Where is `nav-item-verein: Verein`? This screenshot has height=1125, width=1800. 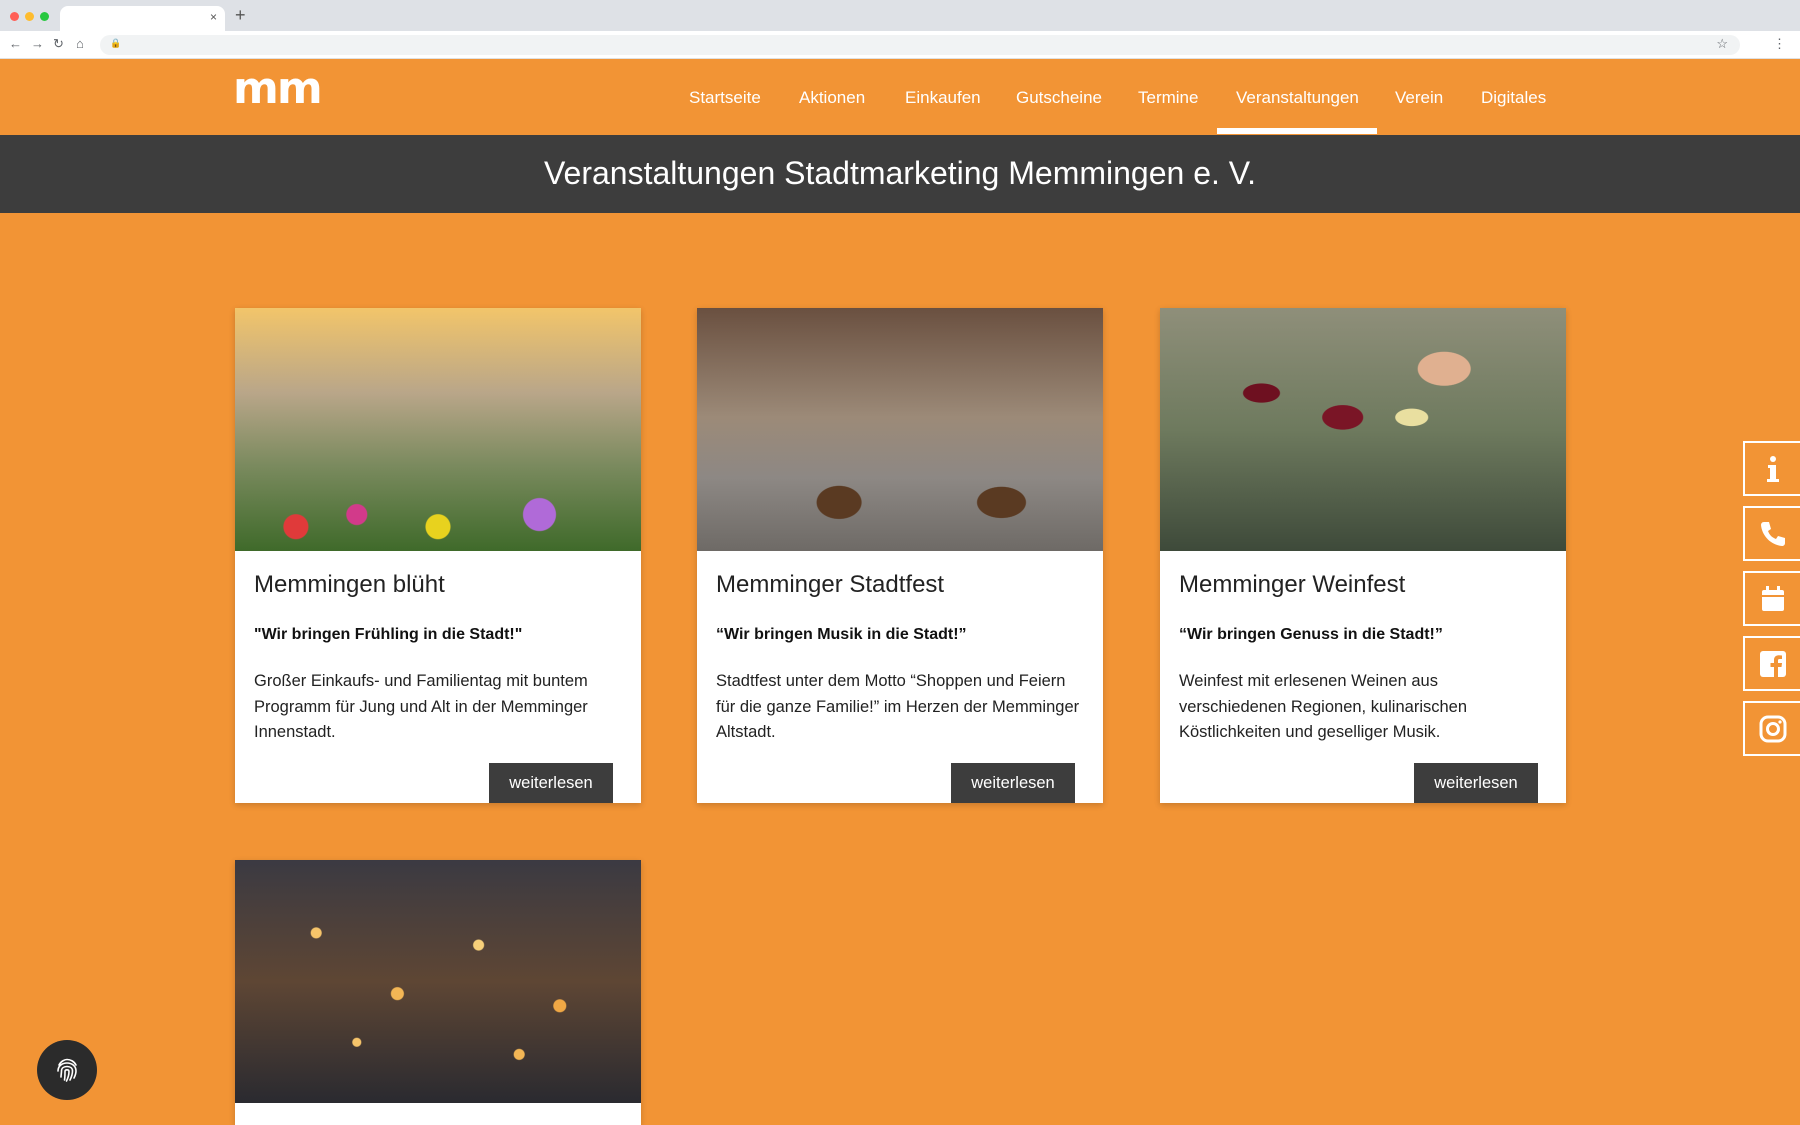 nav-item-verein: Verein is located at coordinates (1419, 98).